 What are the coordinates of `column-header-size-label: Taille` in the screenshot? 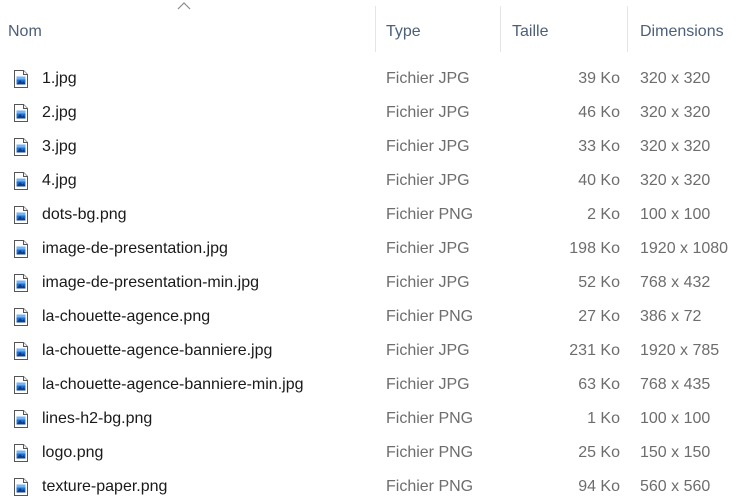 It's located at (530, 31).